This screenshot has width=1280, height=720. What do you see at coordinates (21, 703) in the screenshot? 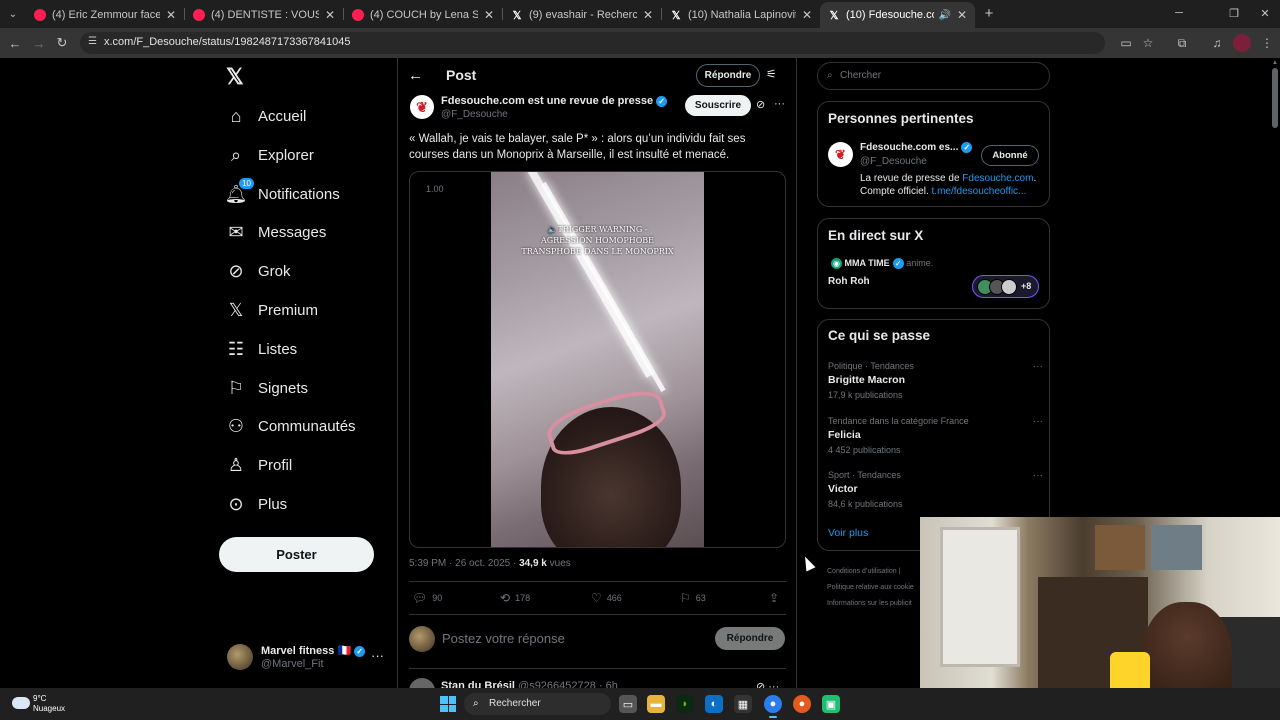
I see `cloud-icon` at bounding box center [21, 703].